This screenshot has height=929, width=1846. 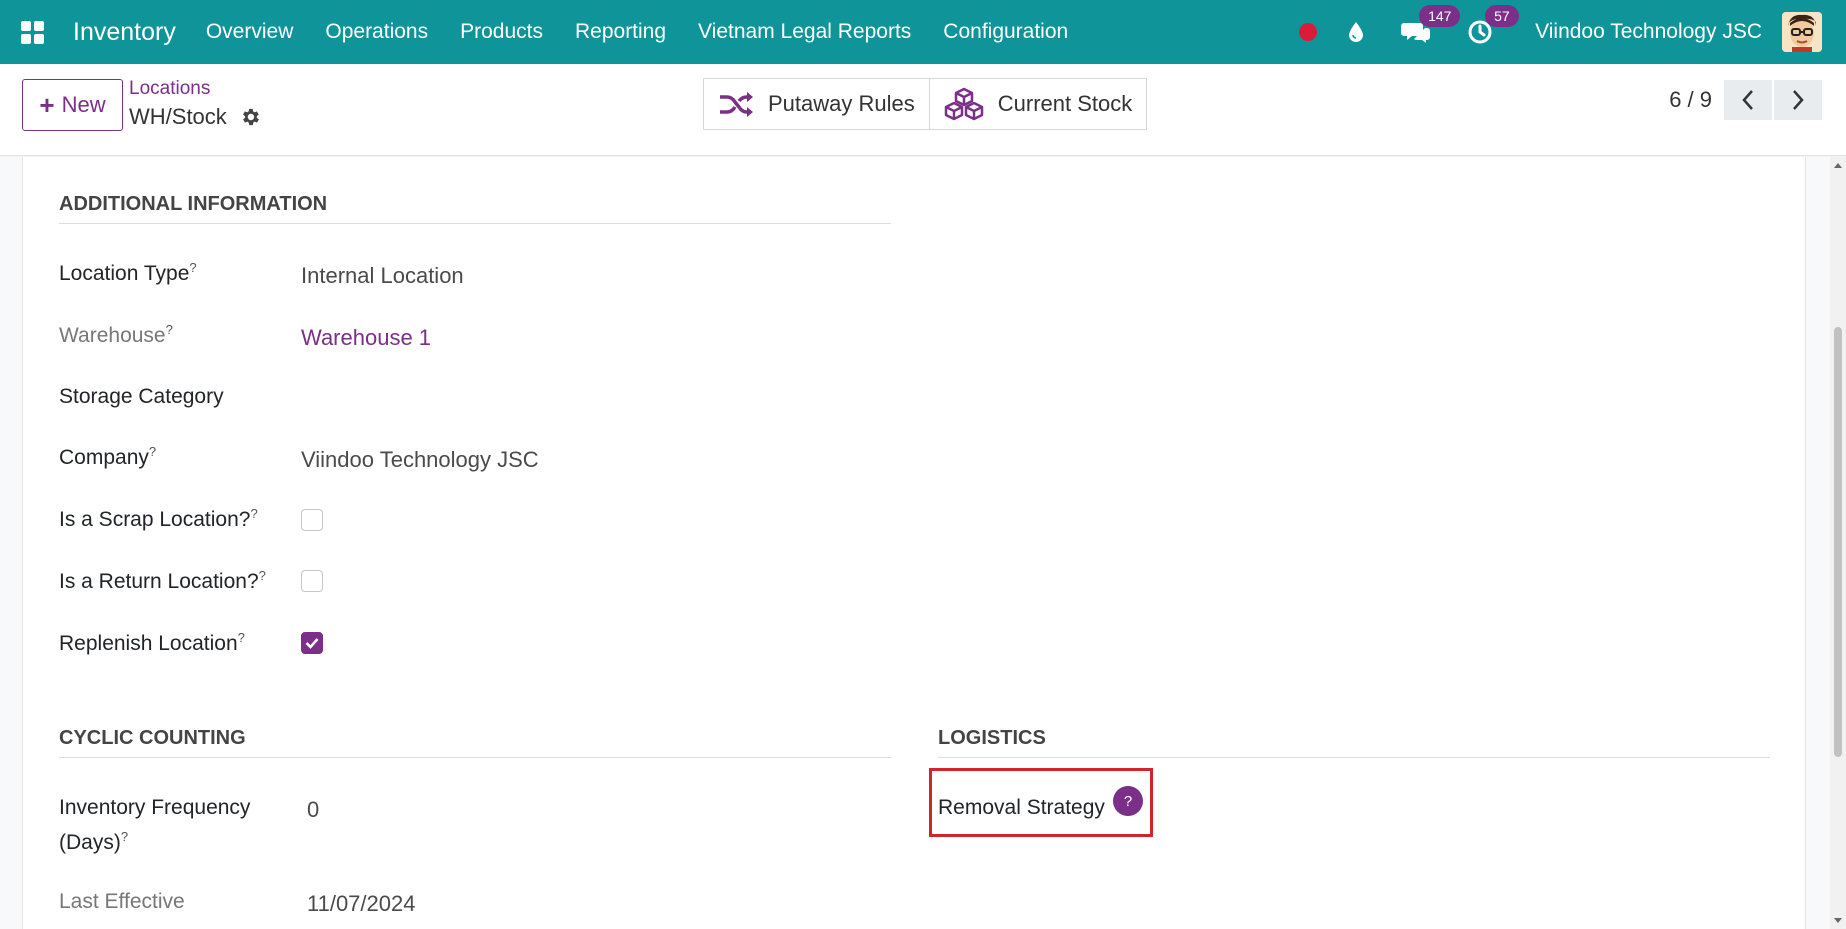 What do you see at coordinates (1838, 165) in the screenshot?
I see `scroll-up-arrow-icon` at bounding box center [1838, 165].